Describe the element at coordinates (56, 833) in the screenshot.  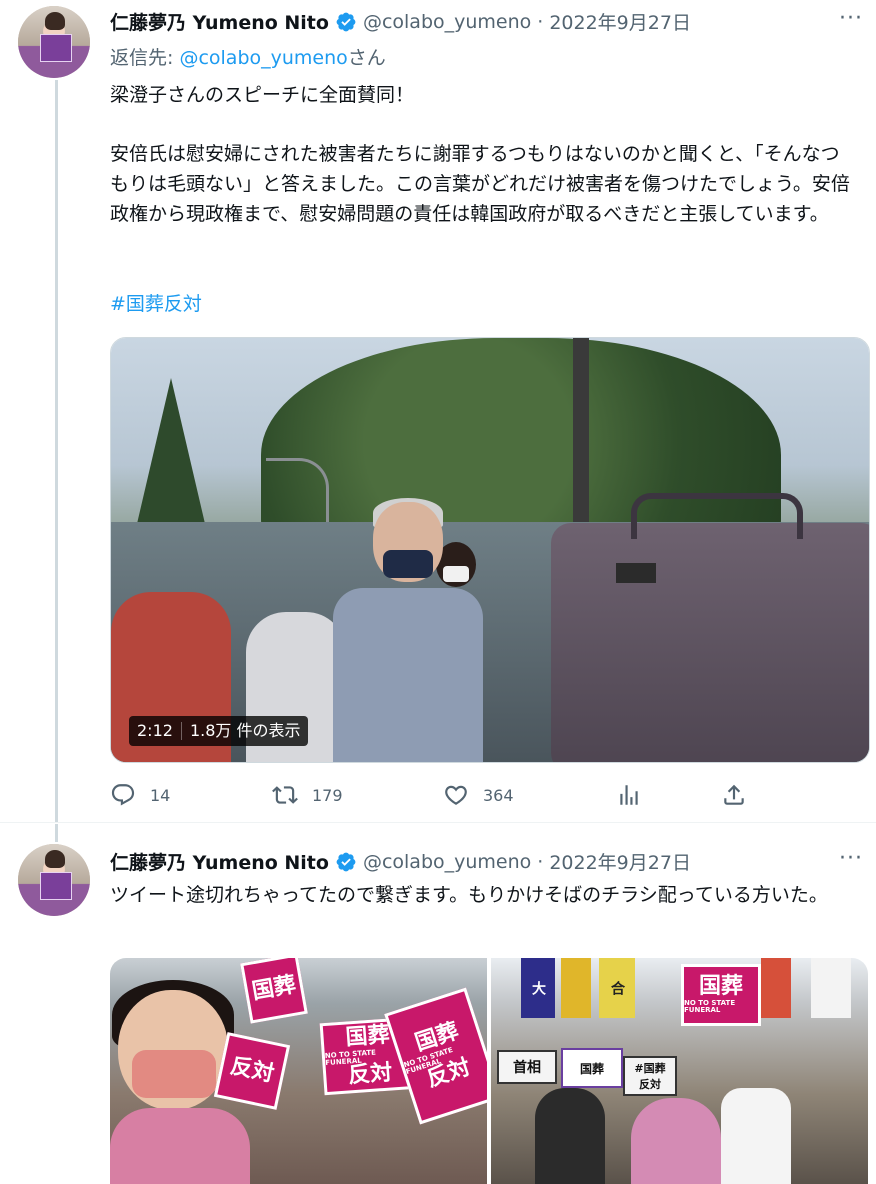
I see `thread-line-top` at that location.